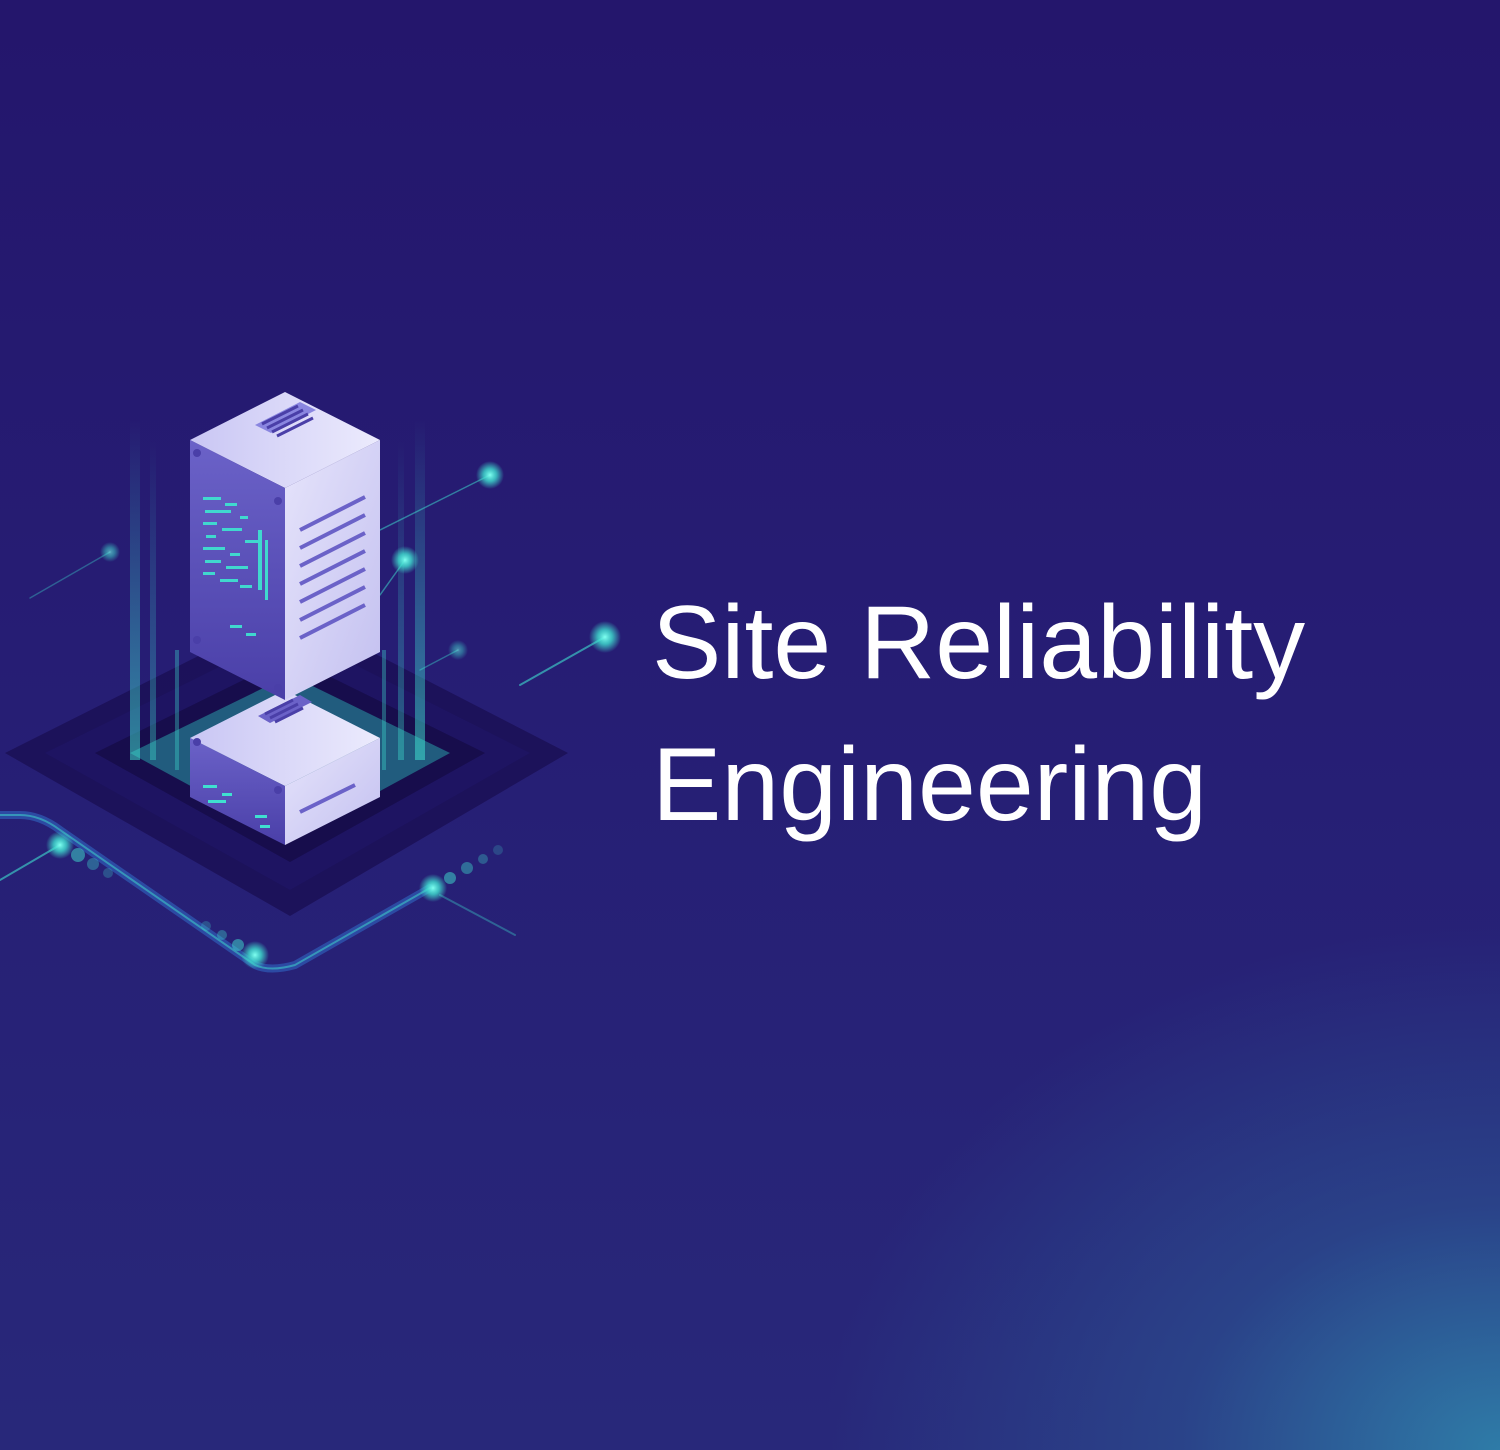 The image size is (1500, 1450). What do you see at coordinates (285, 546) in the screenshot?
I see `upper-server` at bounding box center [285, 546].